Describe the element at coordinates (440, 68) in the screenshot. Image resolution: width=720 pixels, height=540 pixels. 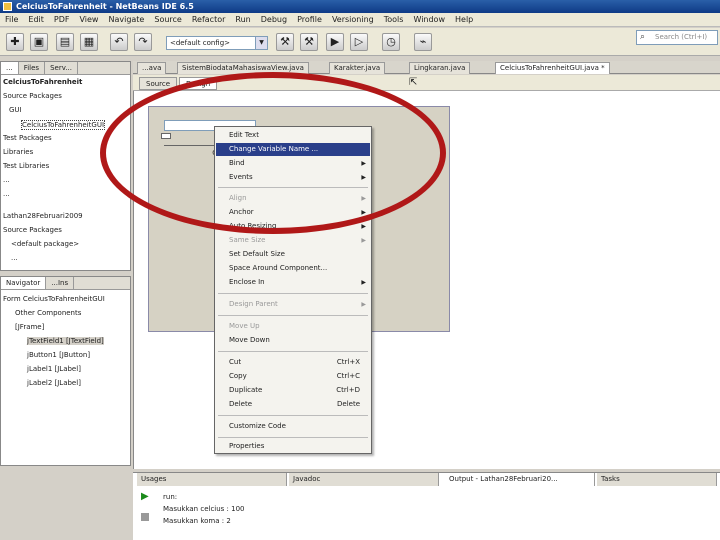
I see `editor-tab: Lingkaran.java` at that location.